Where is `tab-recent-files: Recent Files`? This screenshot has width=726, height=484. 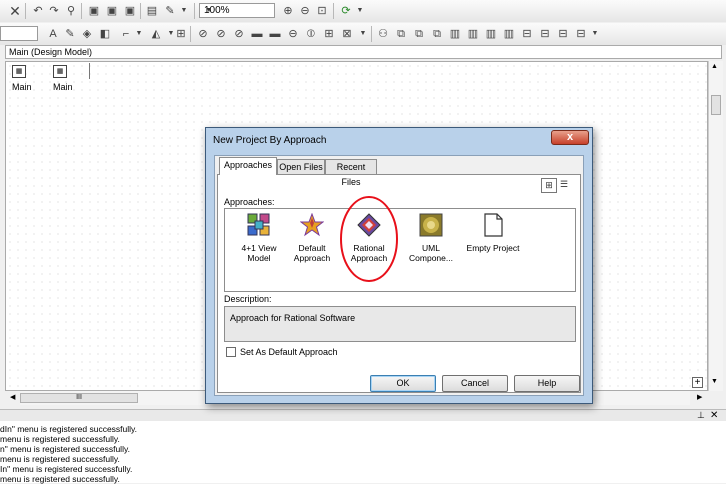
tab-recent-files: Recent Files is located at coordinates (351, 173).